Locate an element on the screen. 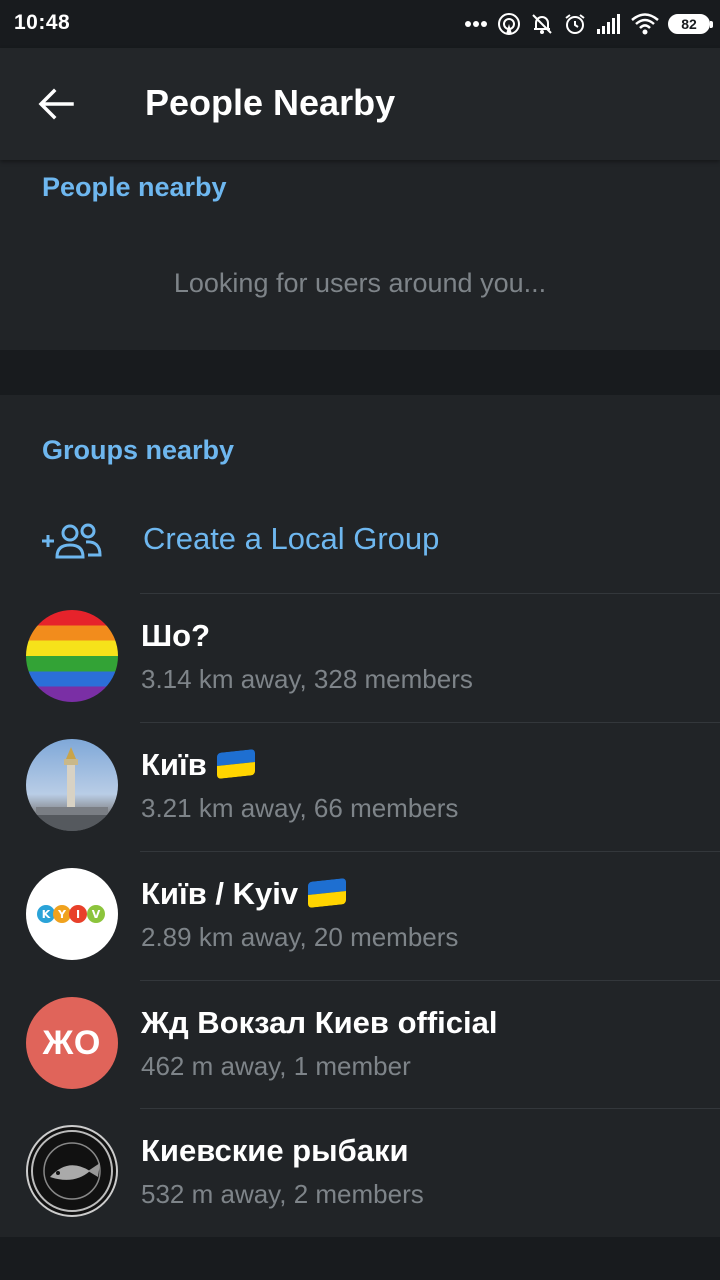 The width and height of the screenshot is (720, 1280). create-local-group-label: Create a Local Group is located at coordinates (291, 538).